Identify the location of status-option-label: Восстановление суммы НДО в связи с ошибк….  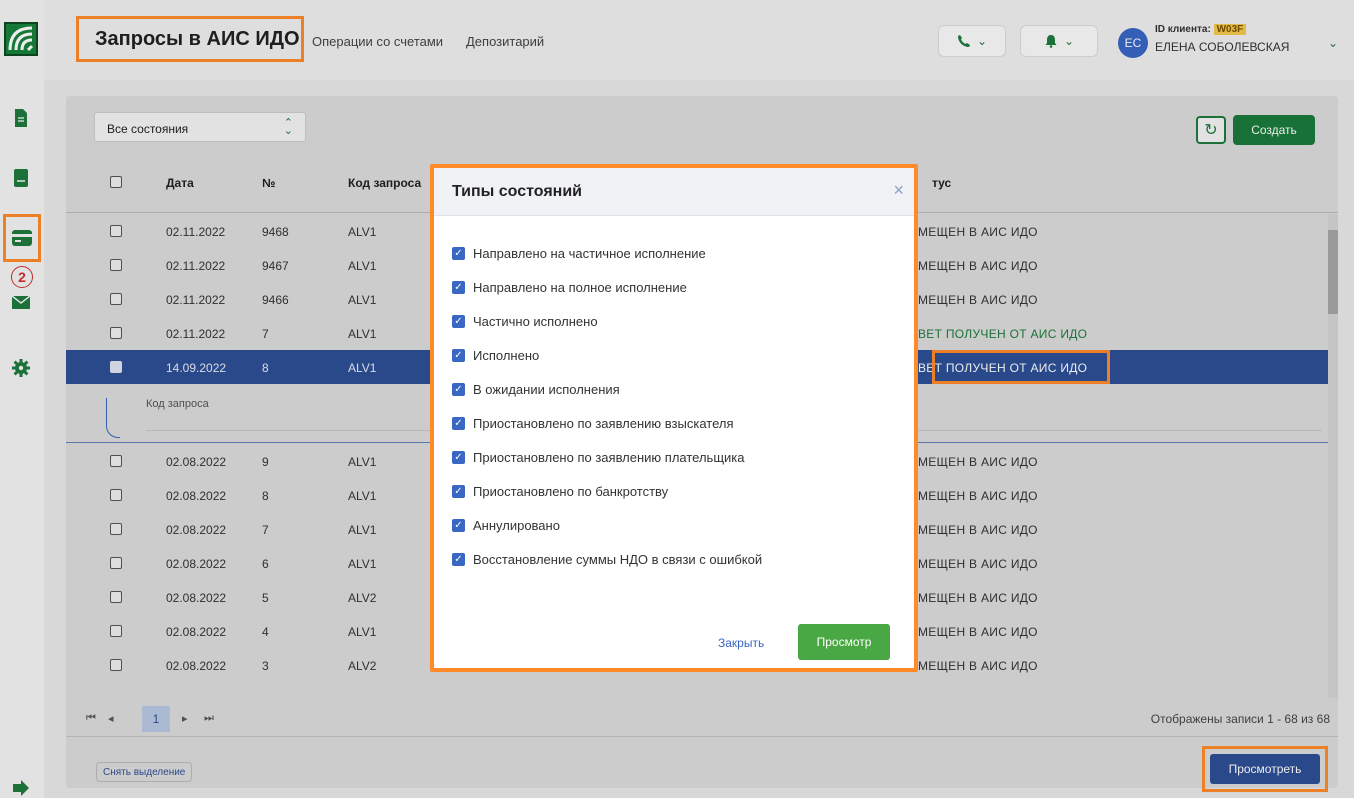
(618, 559).